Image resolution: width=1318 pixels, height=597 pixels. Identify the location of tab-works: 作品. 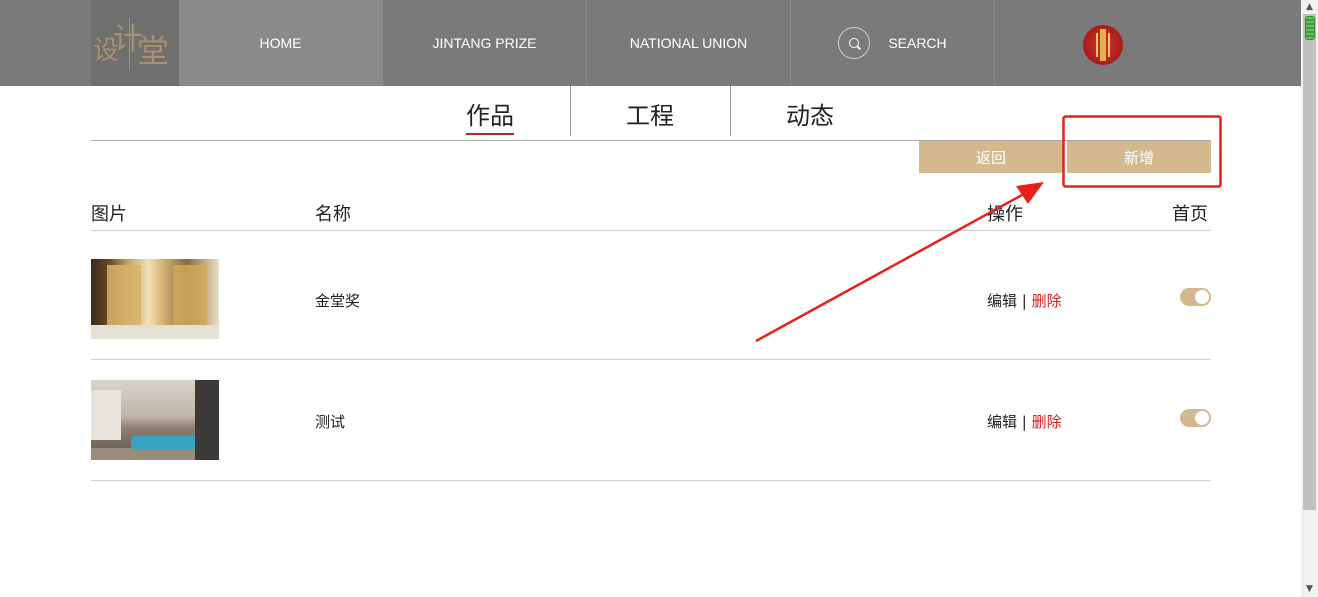
(490, 113).